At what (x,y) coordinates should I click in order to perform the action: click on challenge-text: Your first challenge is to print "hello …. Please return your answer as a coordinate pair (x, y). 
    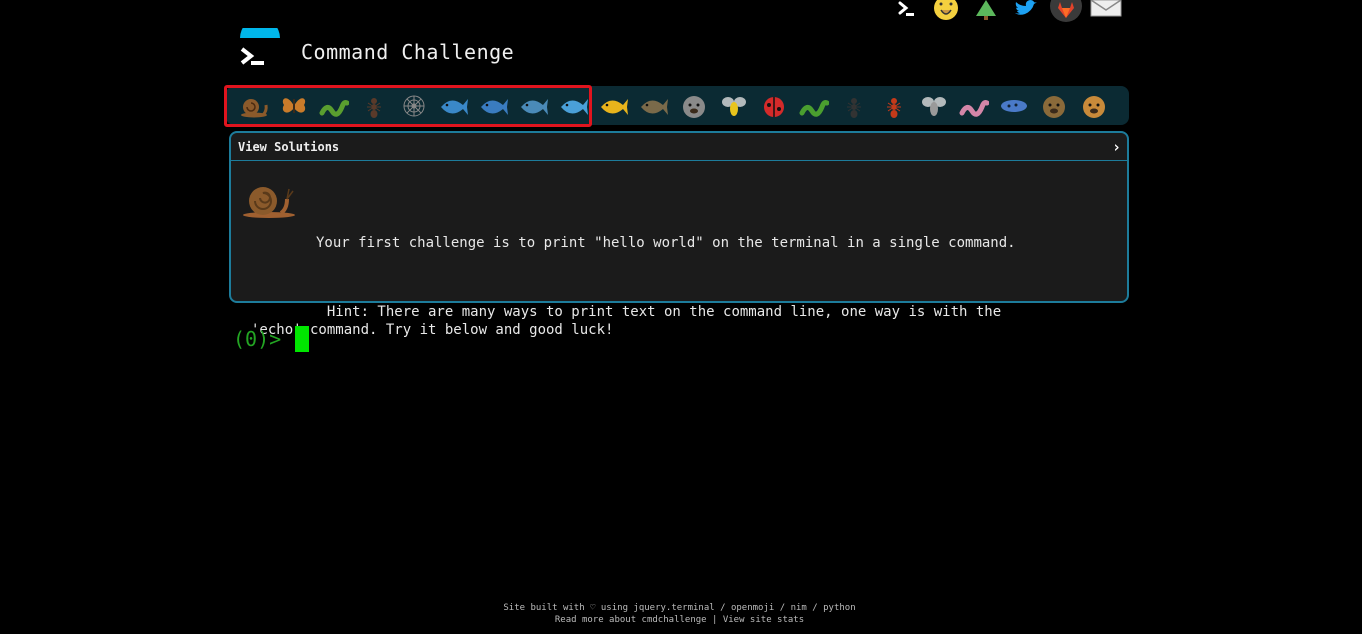
    Looking at the image, I should click on (666, 243).